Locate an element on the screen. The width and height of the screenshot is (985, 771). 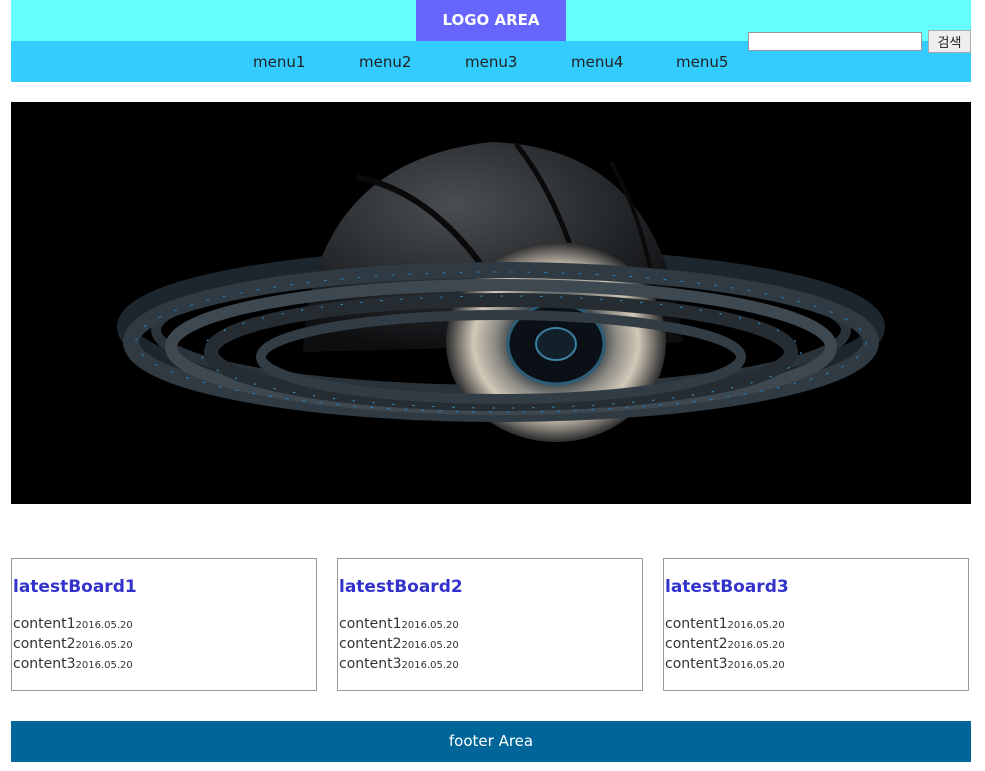
menu-item-4: menu4 is located at coordinates (597, 62).